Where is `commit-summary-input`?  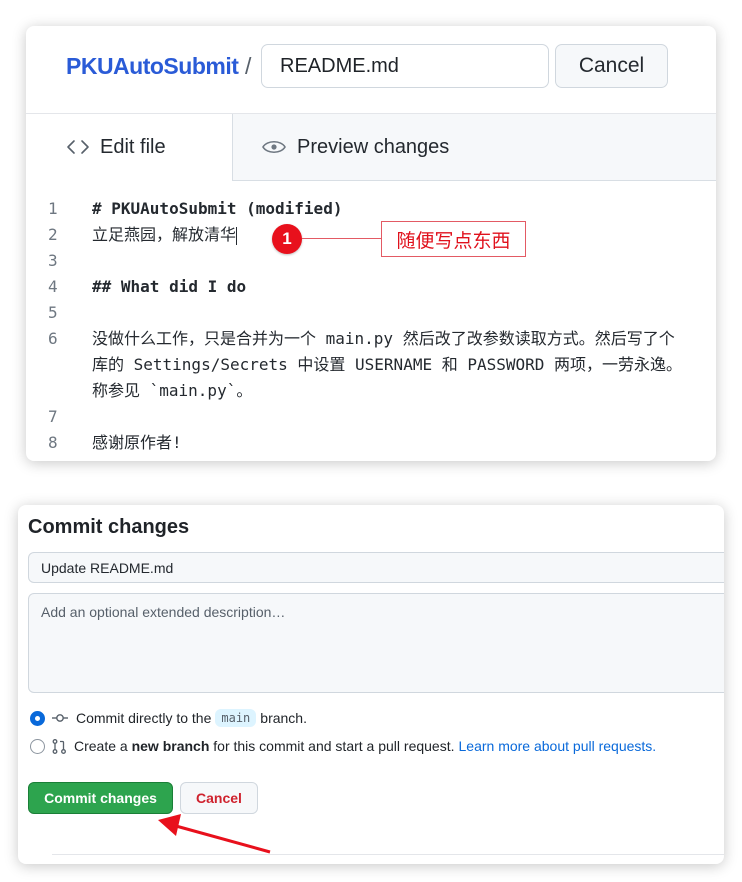 commit-summary-input is located at coordinates (376, 567).